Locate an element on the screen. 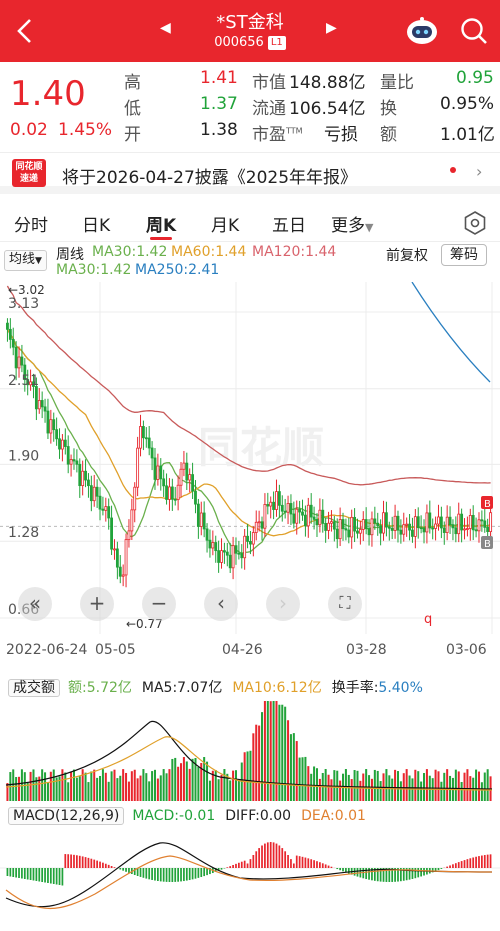  mktcap-label: 市值 is located at coordinates (269, 83).